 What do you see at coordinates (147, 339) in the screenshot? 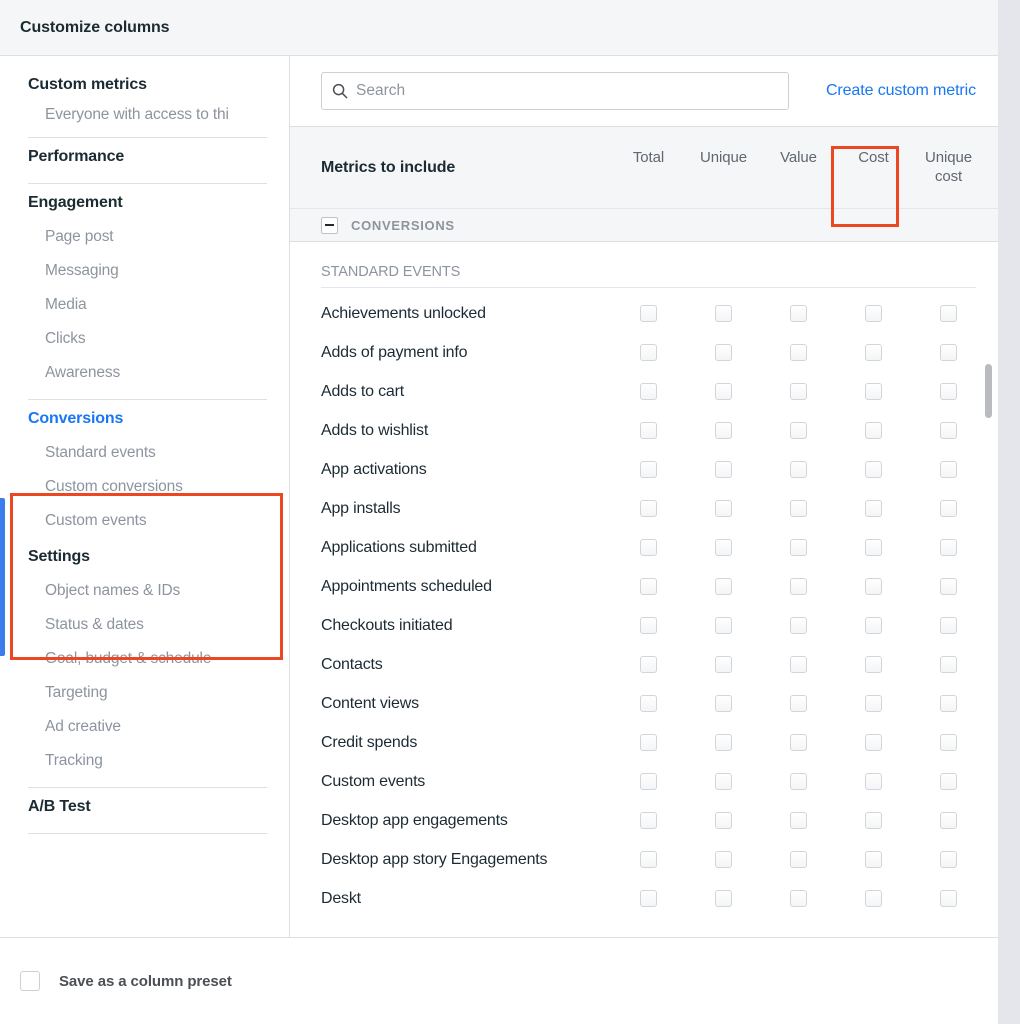
I see `sidebar-item-clicks: Clicks` at bounding box center [147, 339].